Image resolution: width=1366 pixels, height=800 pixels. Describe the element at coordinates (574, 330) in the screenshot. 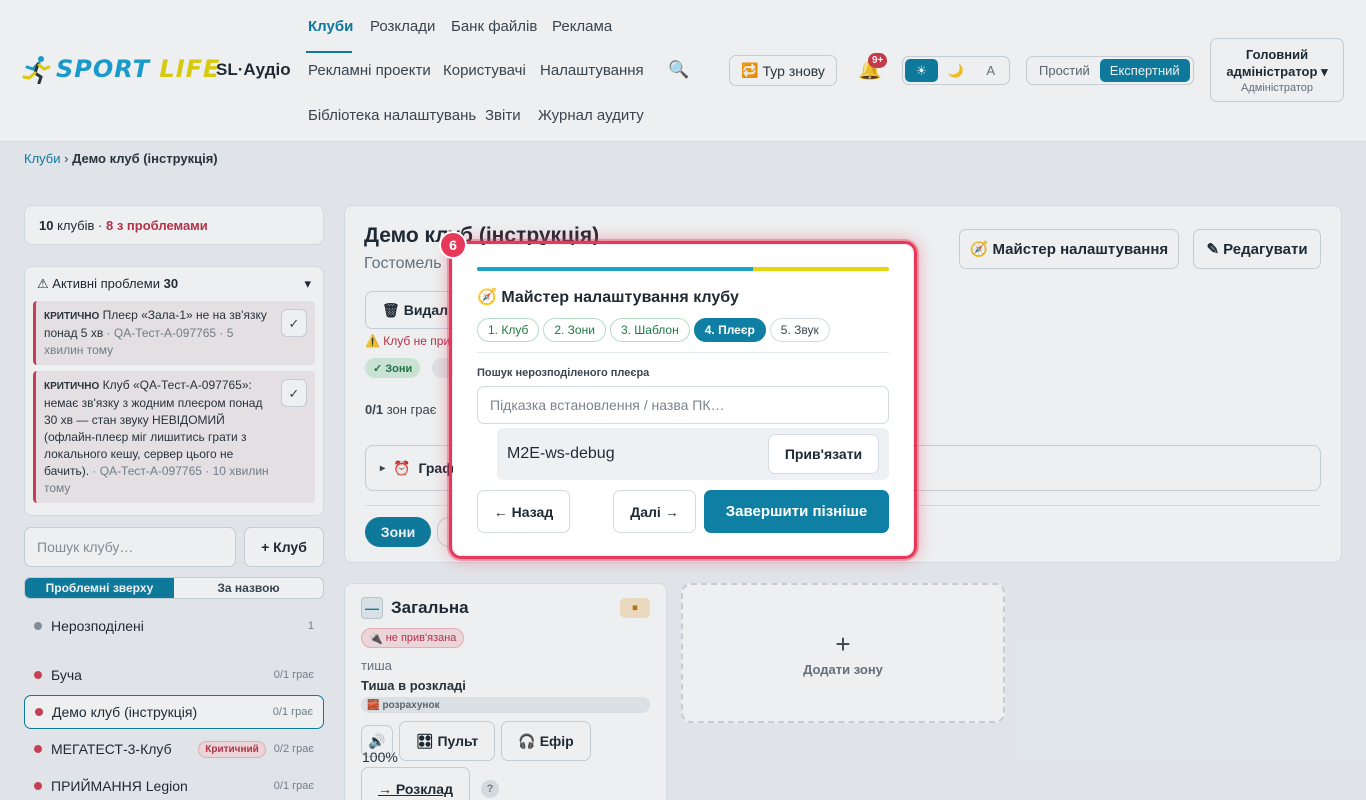

I see `wizard-step-zones: 2. Зони` at that location.